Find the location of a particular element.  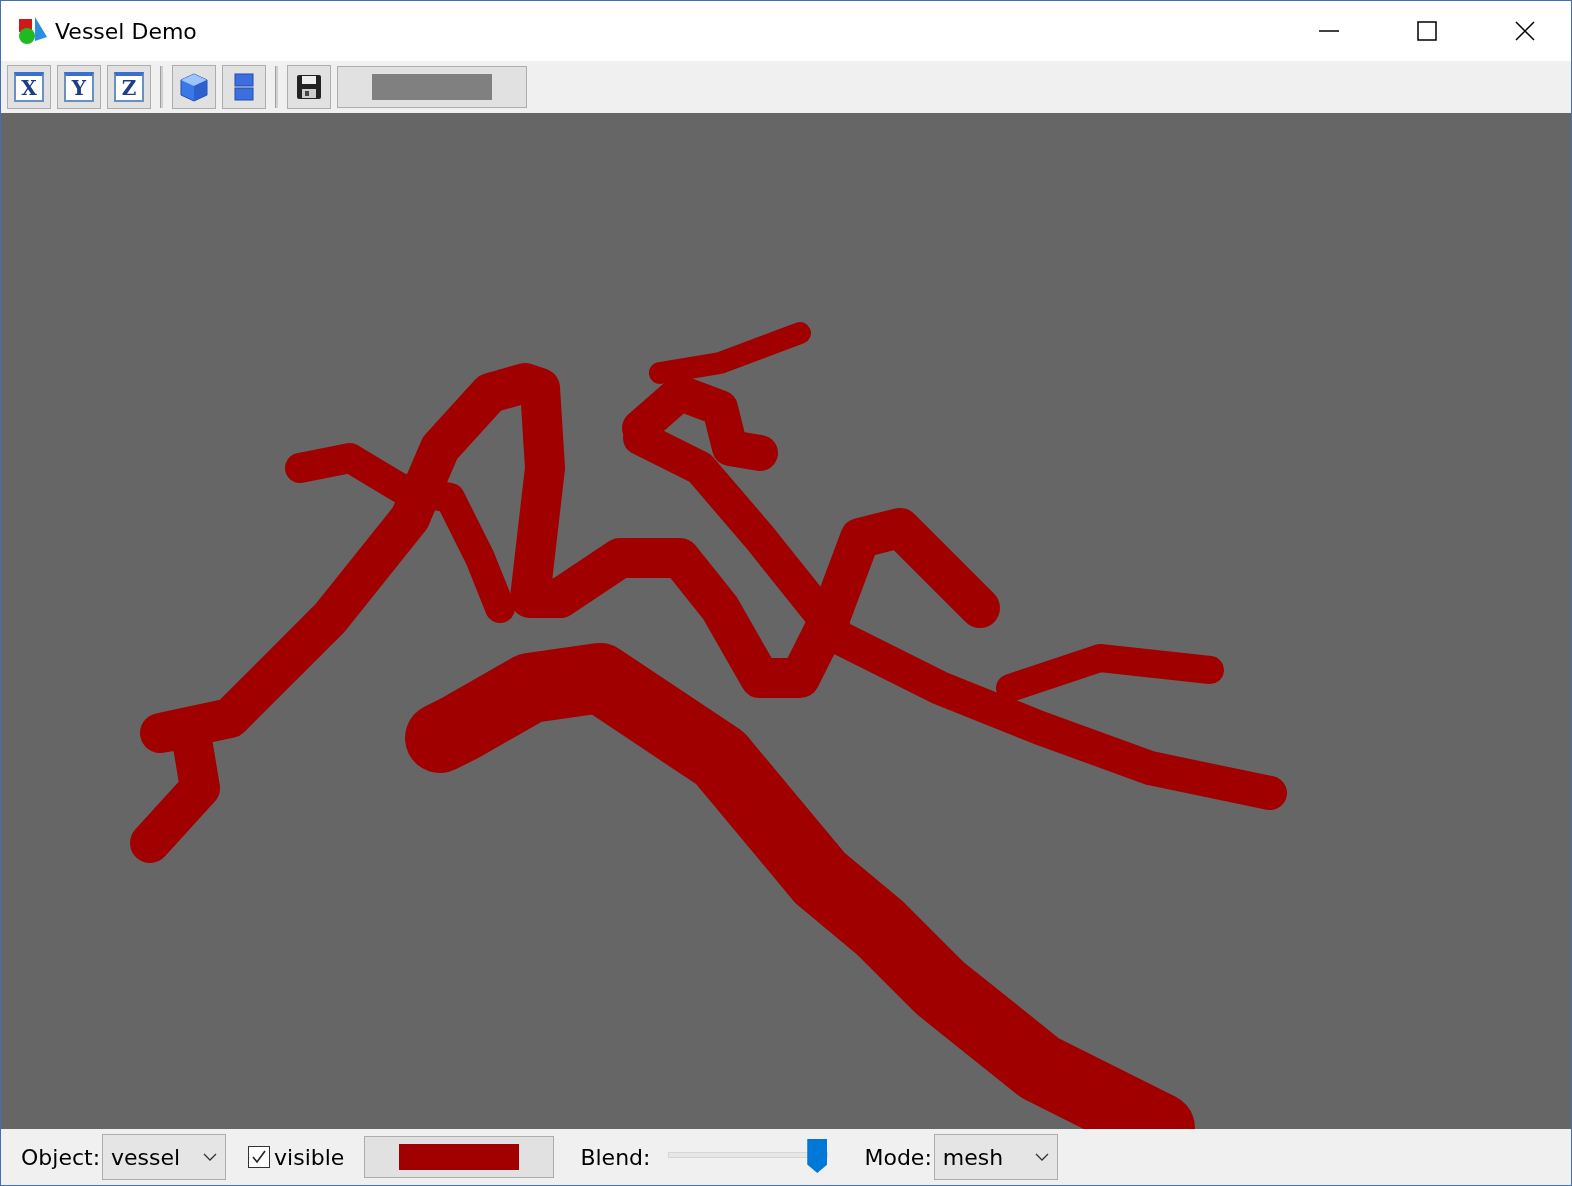

axis-view-button: Y is located at coordinates (79, 87).